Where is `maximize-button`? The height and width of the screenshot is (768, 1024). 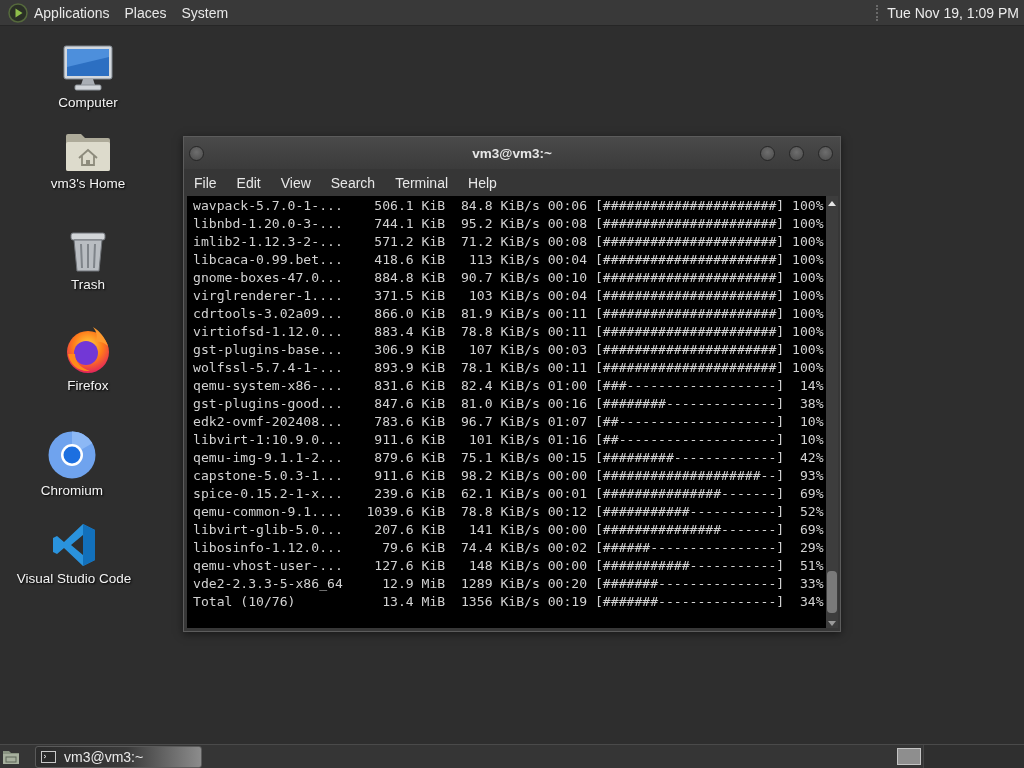 maximize-button is located at coordinates (796, 153).